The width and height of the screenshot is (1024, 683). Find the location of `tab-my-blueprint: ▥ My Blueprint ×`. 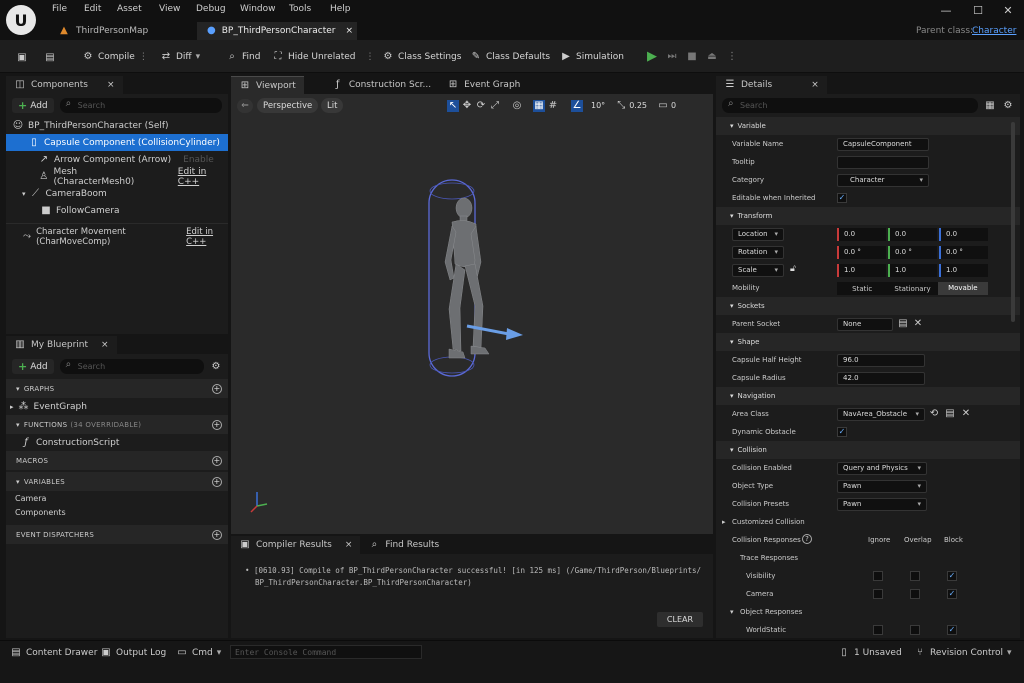

tab-my-blueprint: ▥ My Blueprint × is located at coordinates (61, 345).